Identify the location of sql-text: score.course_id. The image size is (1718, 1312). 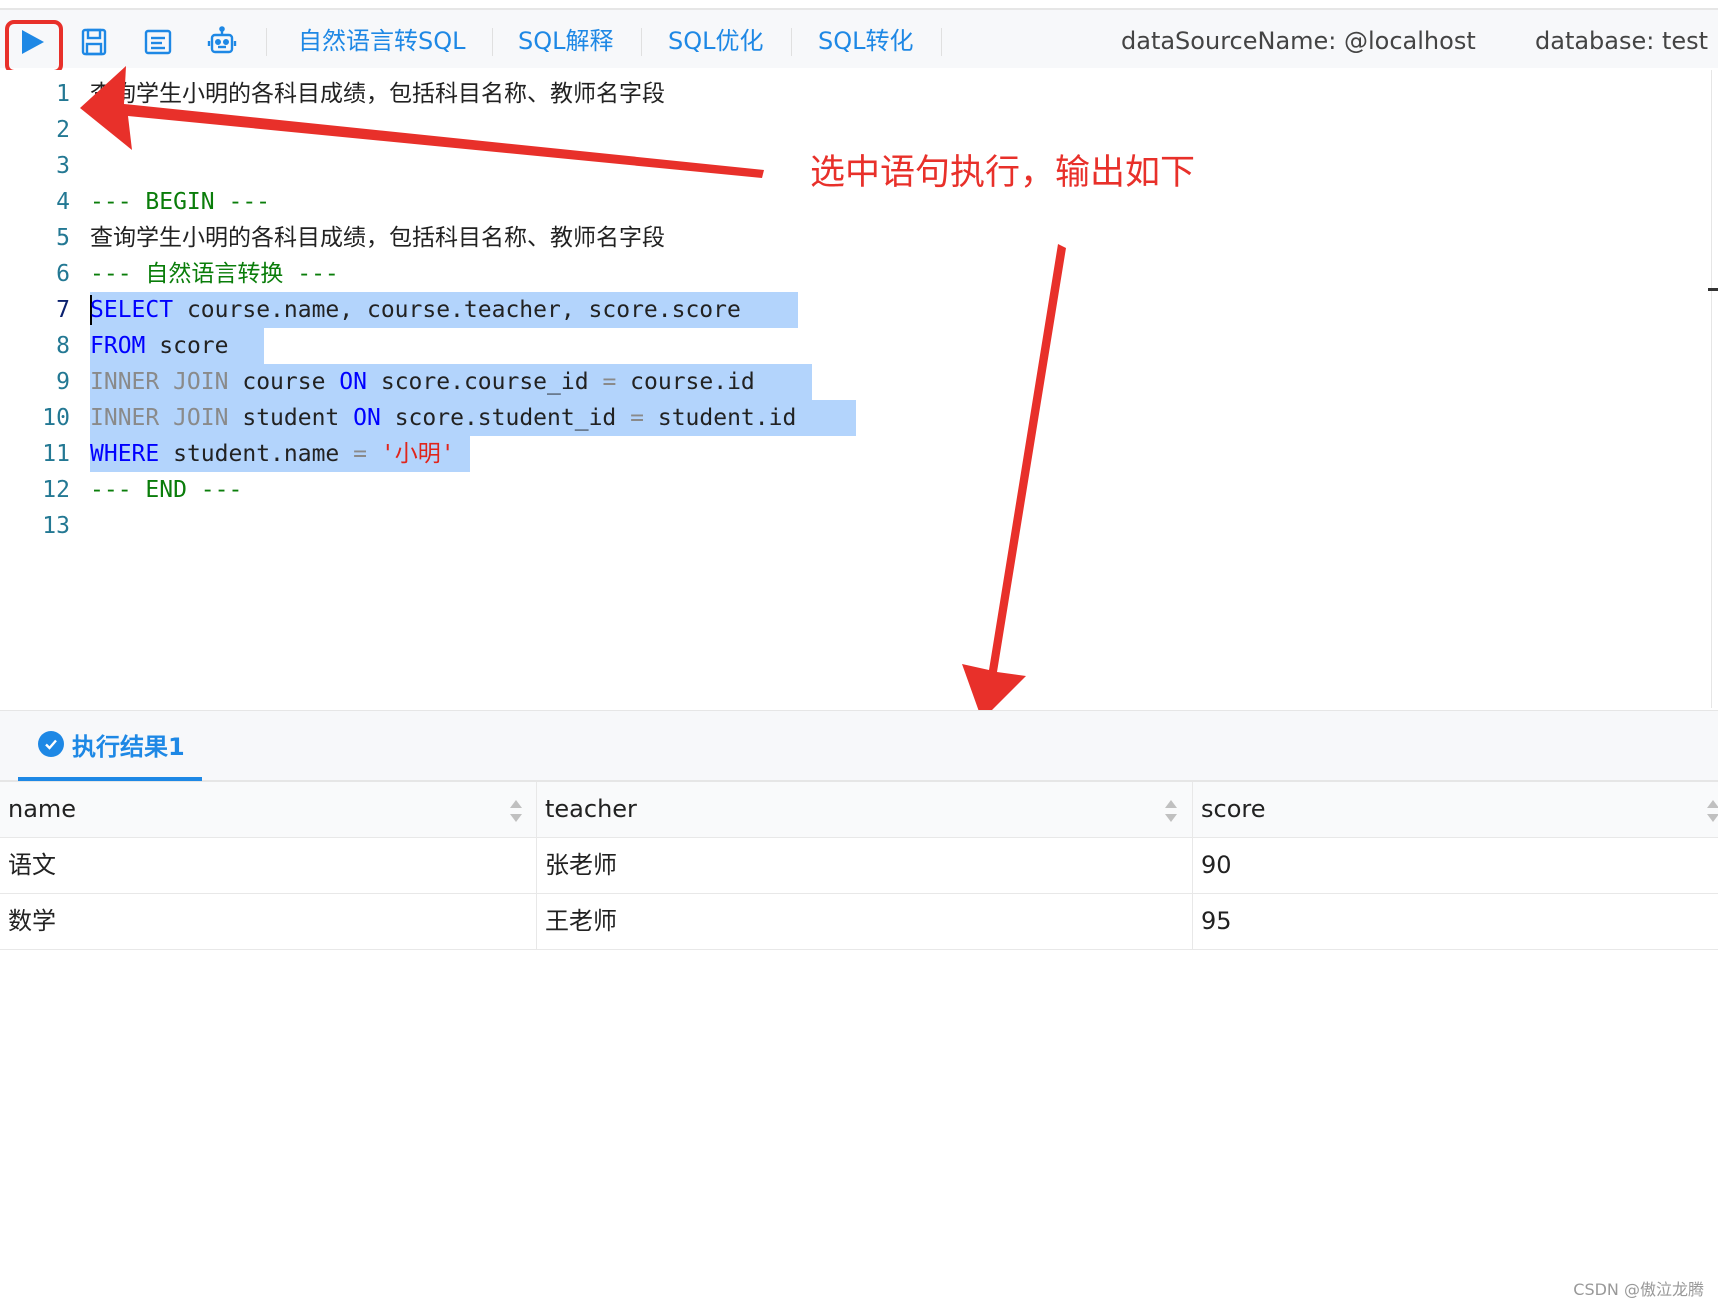
(484, 382).